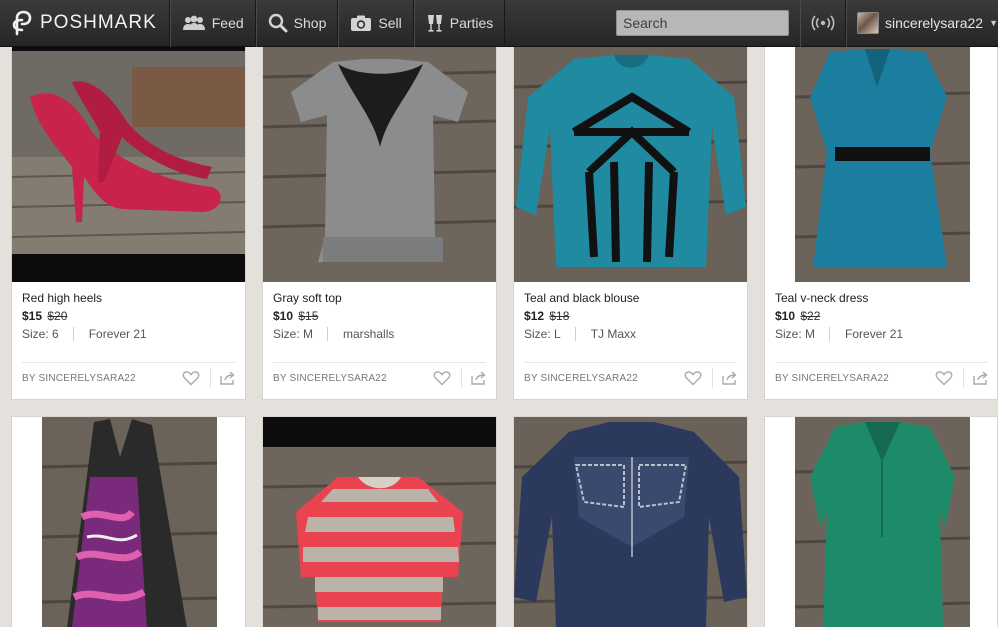  I want to click on original-price: $15, so click(308, 316).